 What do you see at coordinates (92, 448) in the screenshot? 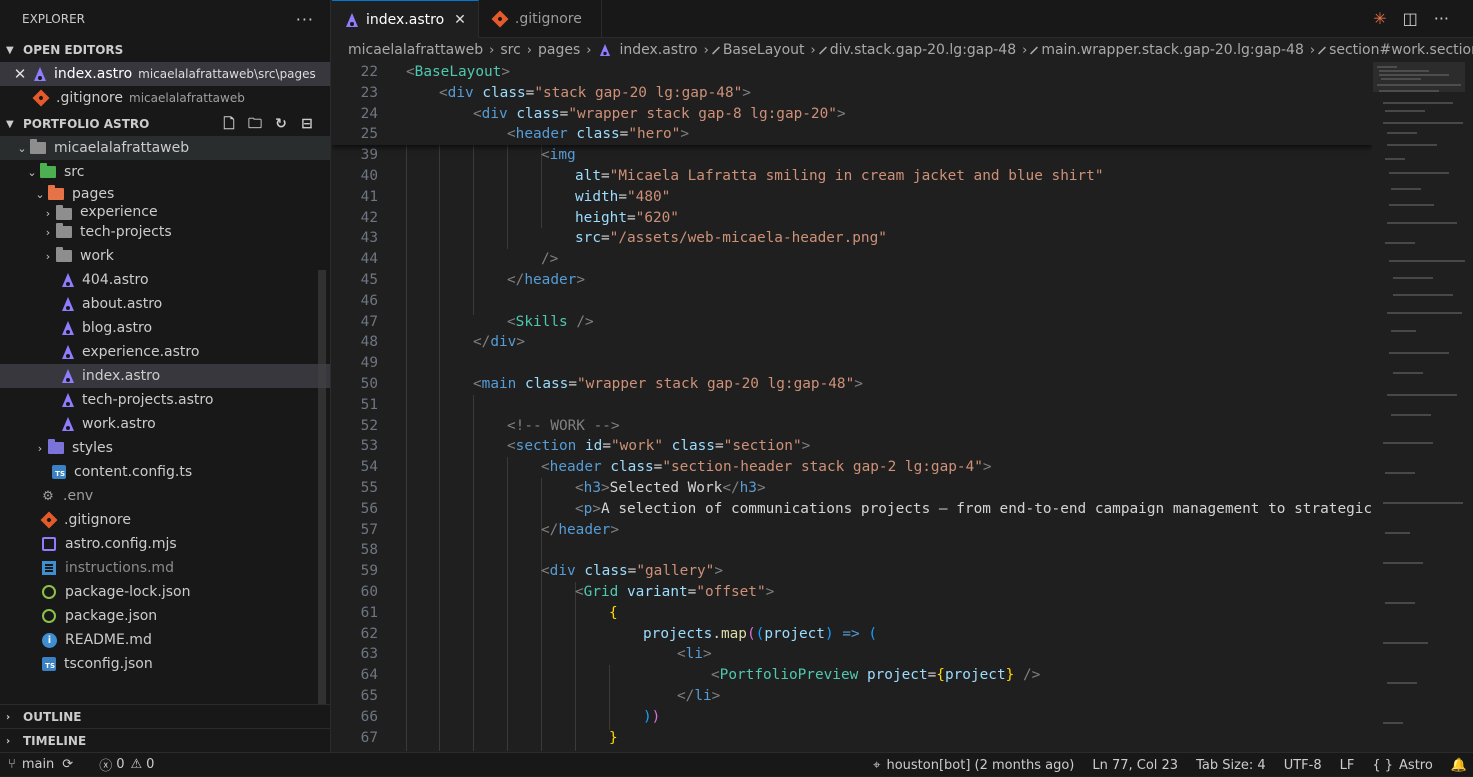
I see `tree-label: styles` at bounding box center [92, 448].